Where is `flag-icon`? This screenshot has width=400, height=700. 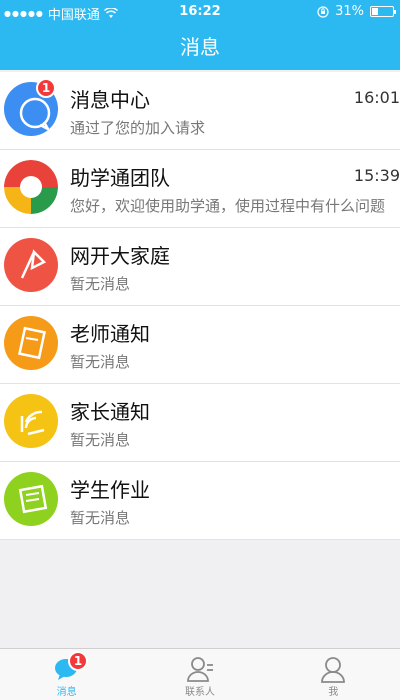
flag-icon is located at coordinates (31, 265).